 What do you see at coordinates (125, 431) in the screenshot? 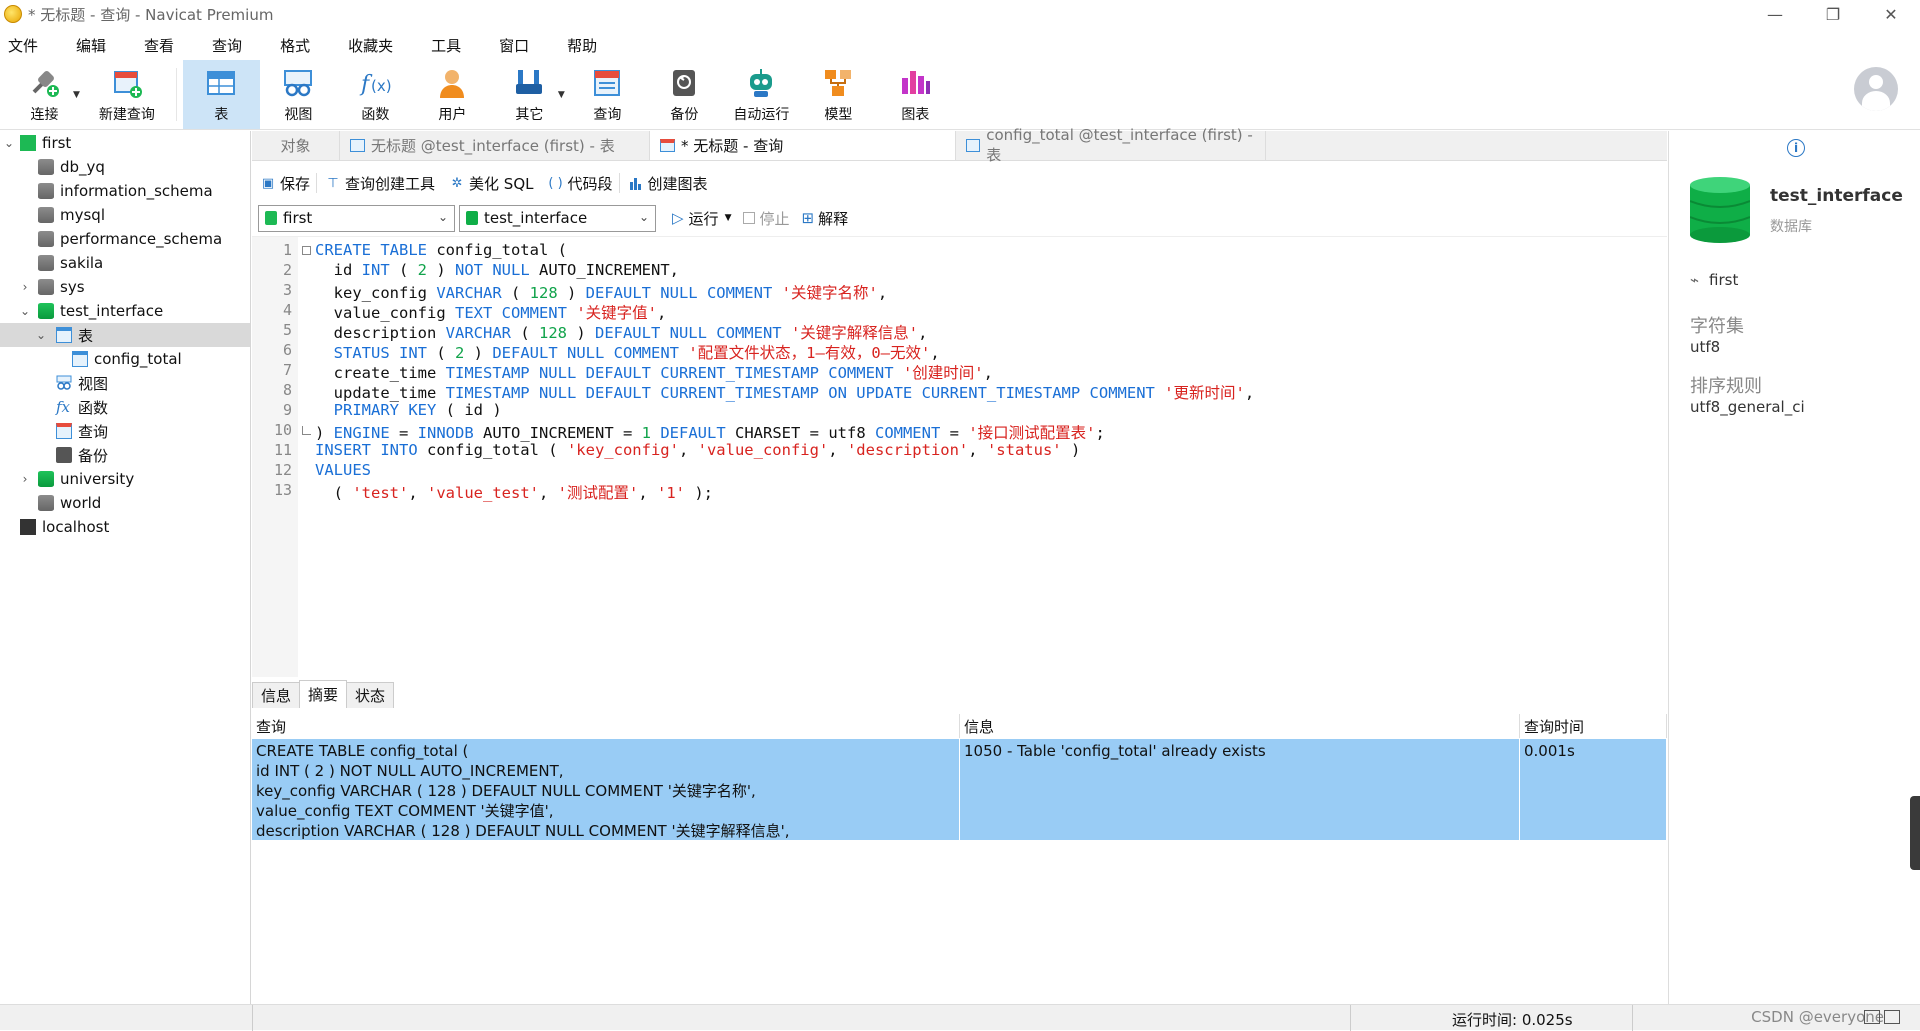
I see `tree-item-queries: 查询` at bounding box center [125, 431].